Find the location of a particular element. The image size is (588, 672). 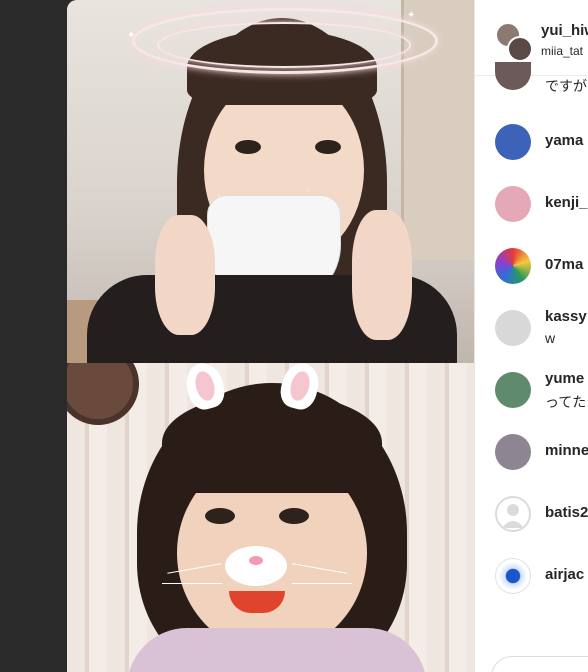

bunny-nose-filter is located at coordinates (256, 566).